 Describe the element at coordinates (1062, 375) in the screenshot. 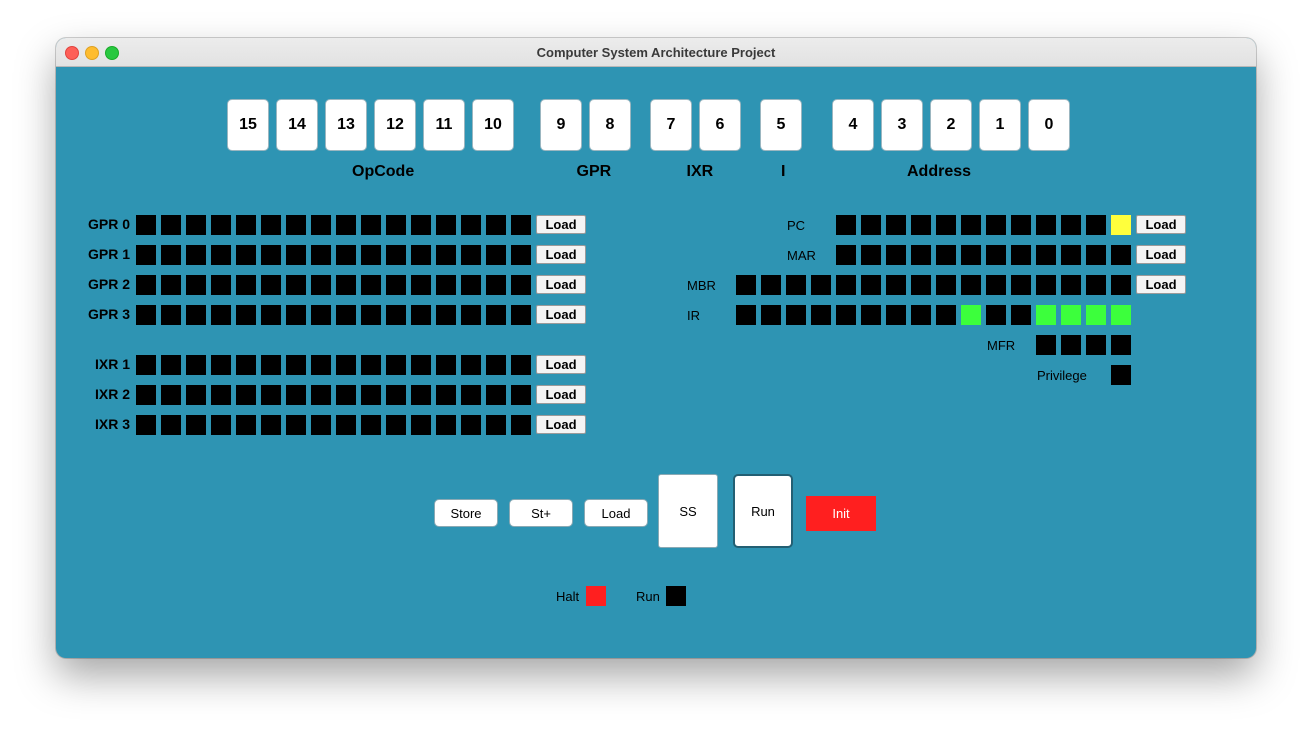

I see `register-label: Privilege` at that location.